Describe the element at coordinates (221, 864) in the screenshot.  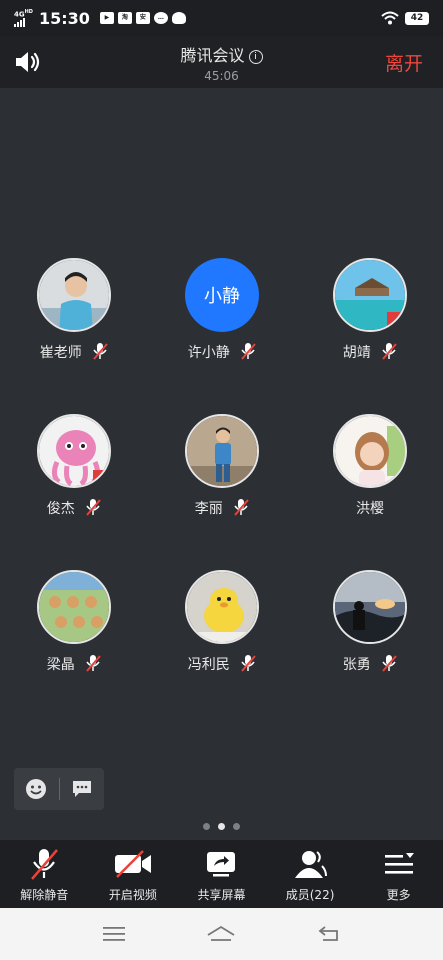
I see `share-screen-icon` at that location.